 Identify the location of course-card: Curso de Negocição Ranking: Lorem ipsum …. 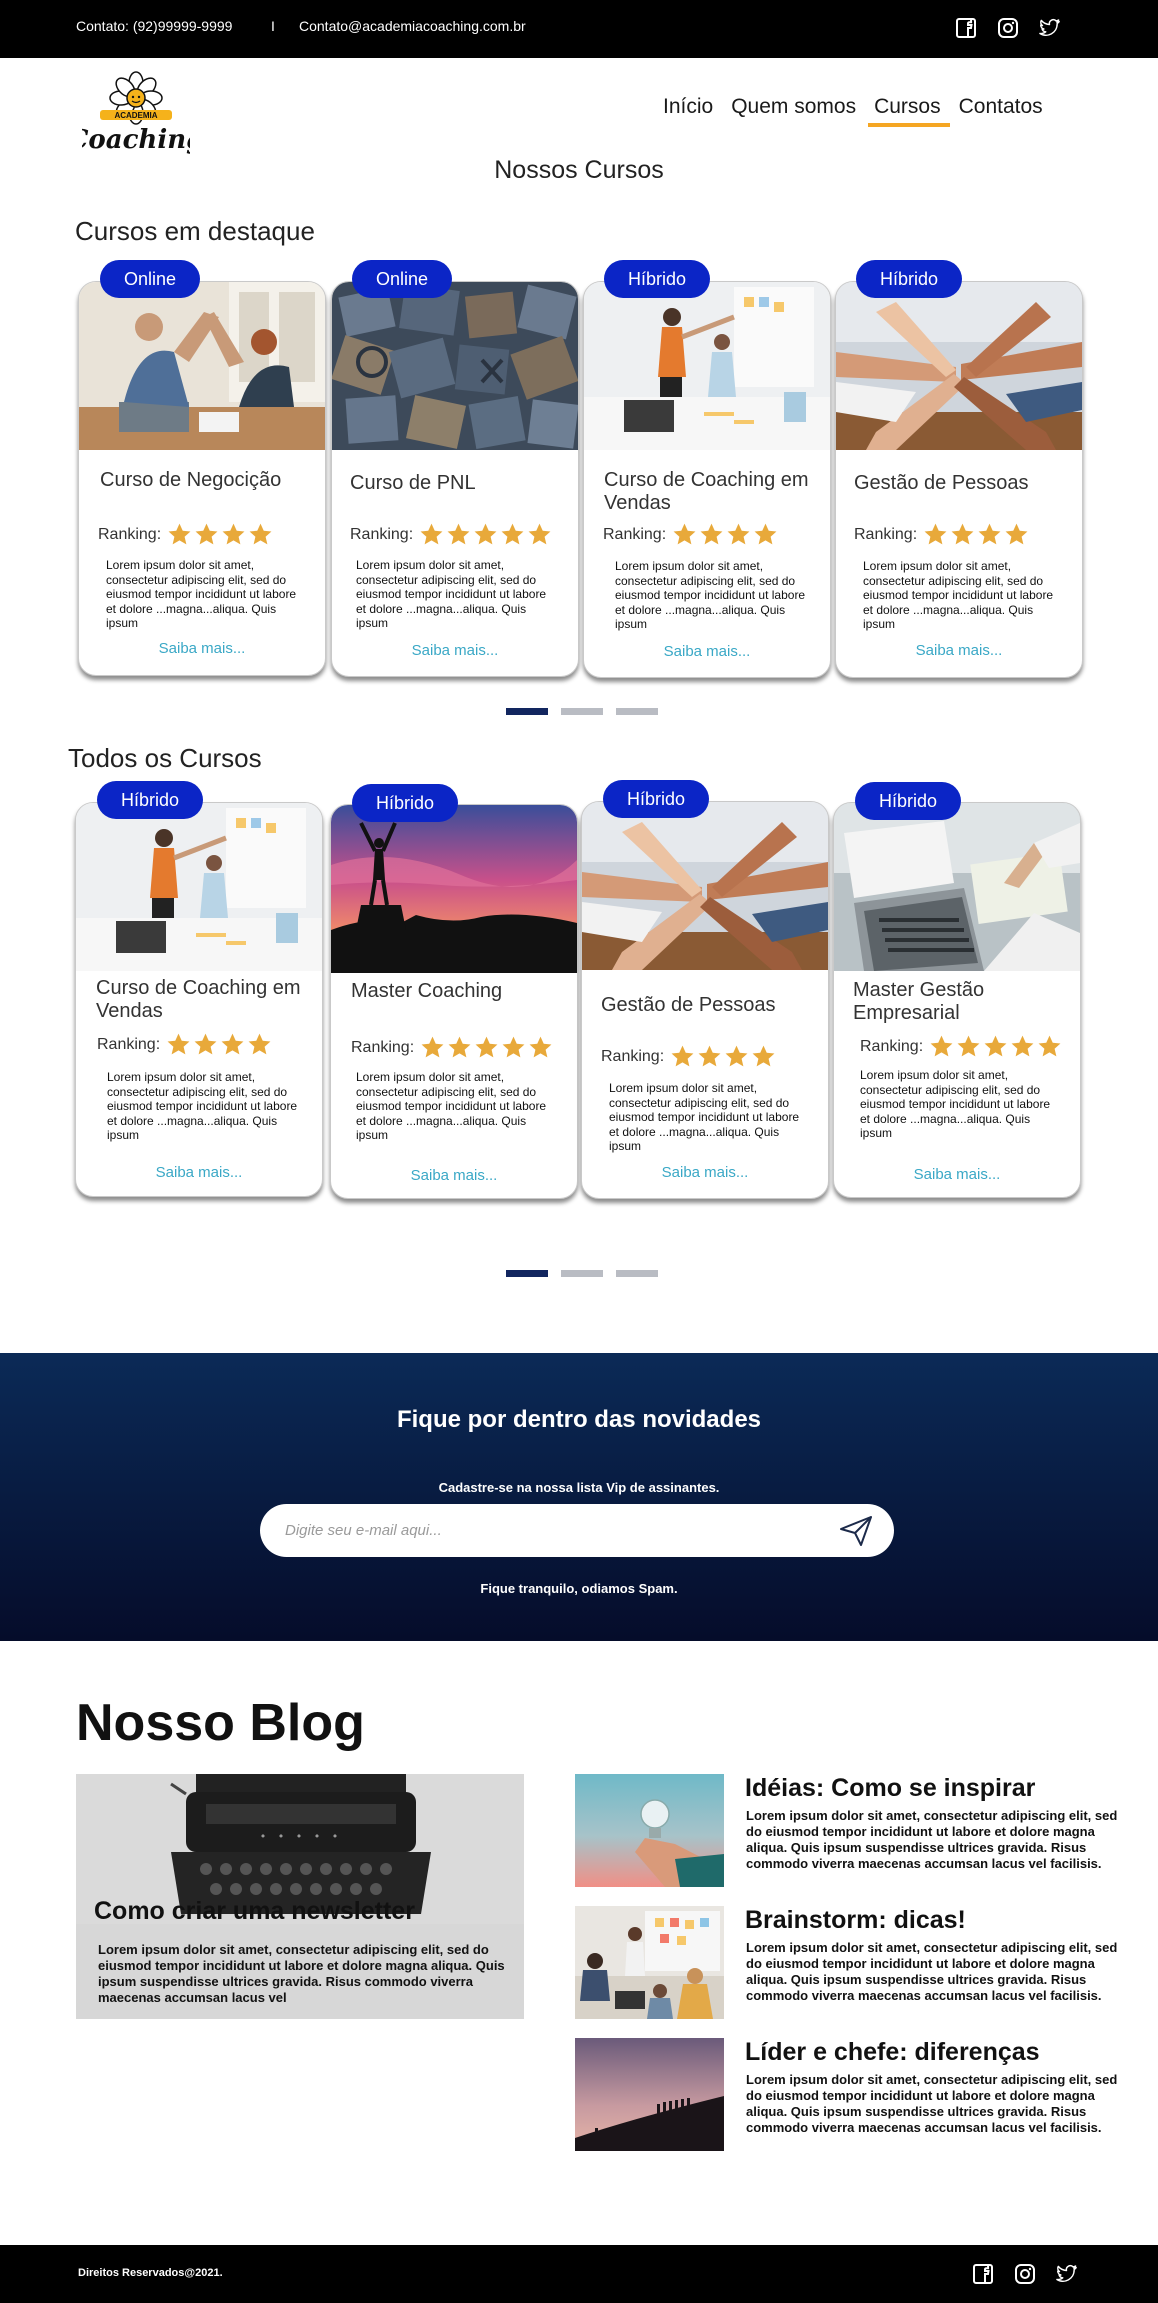
(202, 478).